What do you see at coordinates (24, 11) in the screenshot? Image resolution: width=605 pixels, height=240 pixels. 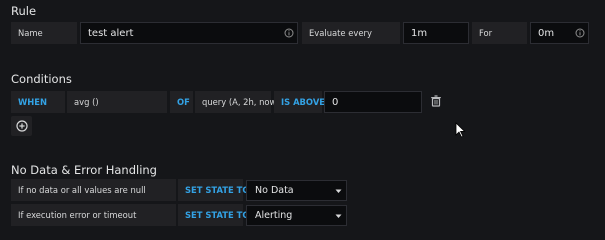 I see `rule-heading: Rule` at bounding box center [24, 11].